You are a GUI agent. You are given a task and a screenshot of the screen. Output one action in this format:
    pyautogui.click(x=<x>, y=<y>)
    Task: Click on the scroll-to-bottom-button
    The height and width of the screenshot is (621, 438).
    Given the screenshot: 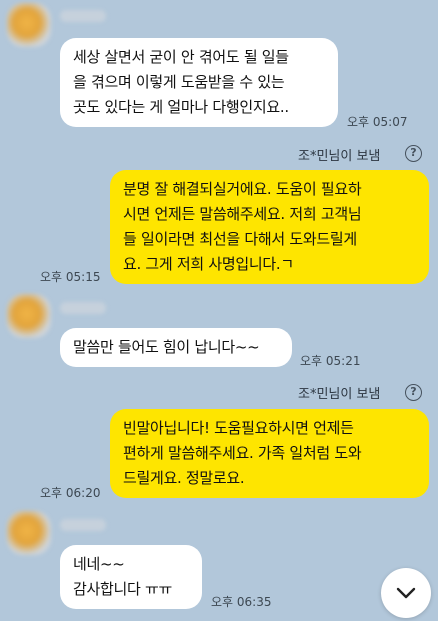 What is the action you would take?
    pyautogui.click(x=406, y=593)
    